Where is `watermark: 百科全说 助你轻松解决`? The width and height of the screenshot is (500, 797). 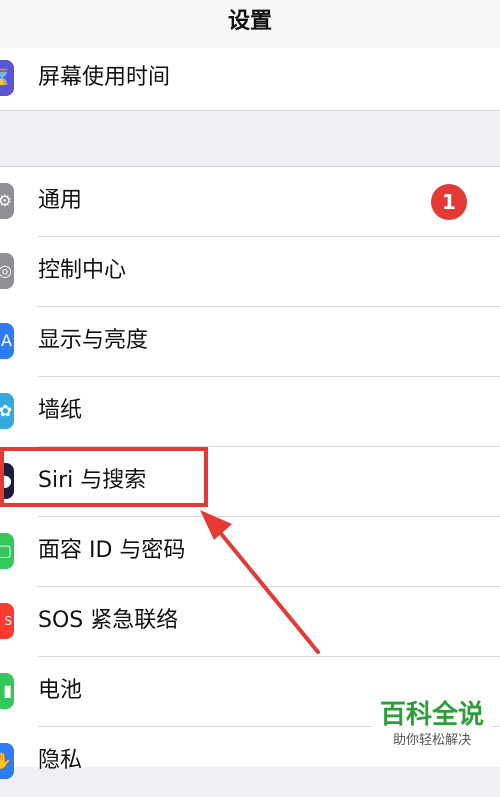 watermark: 百科全说 助你轻松解决 is located at coordinates (432, 727).